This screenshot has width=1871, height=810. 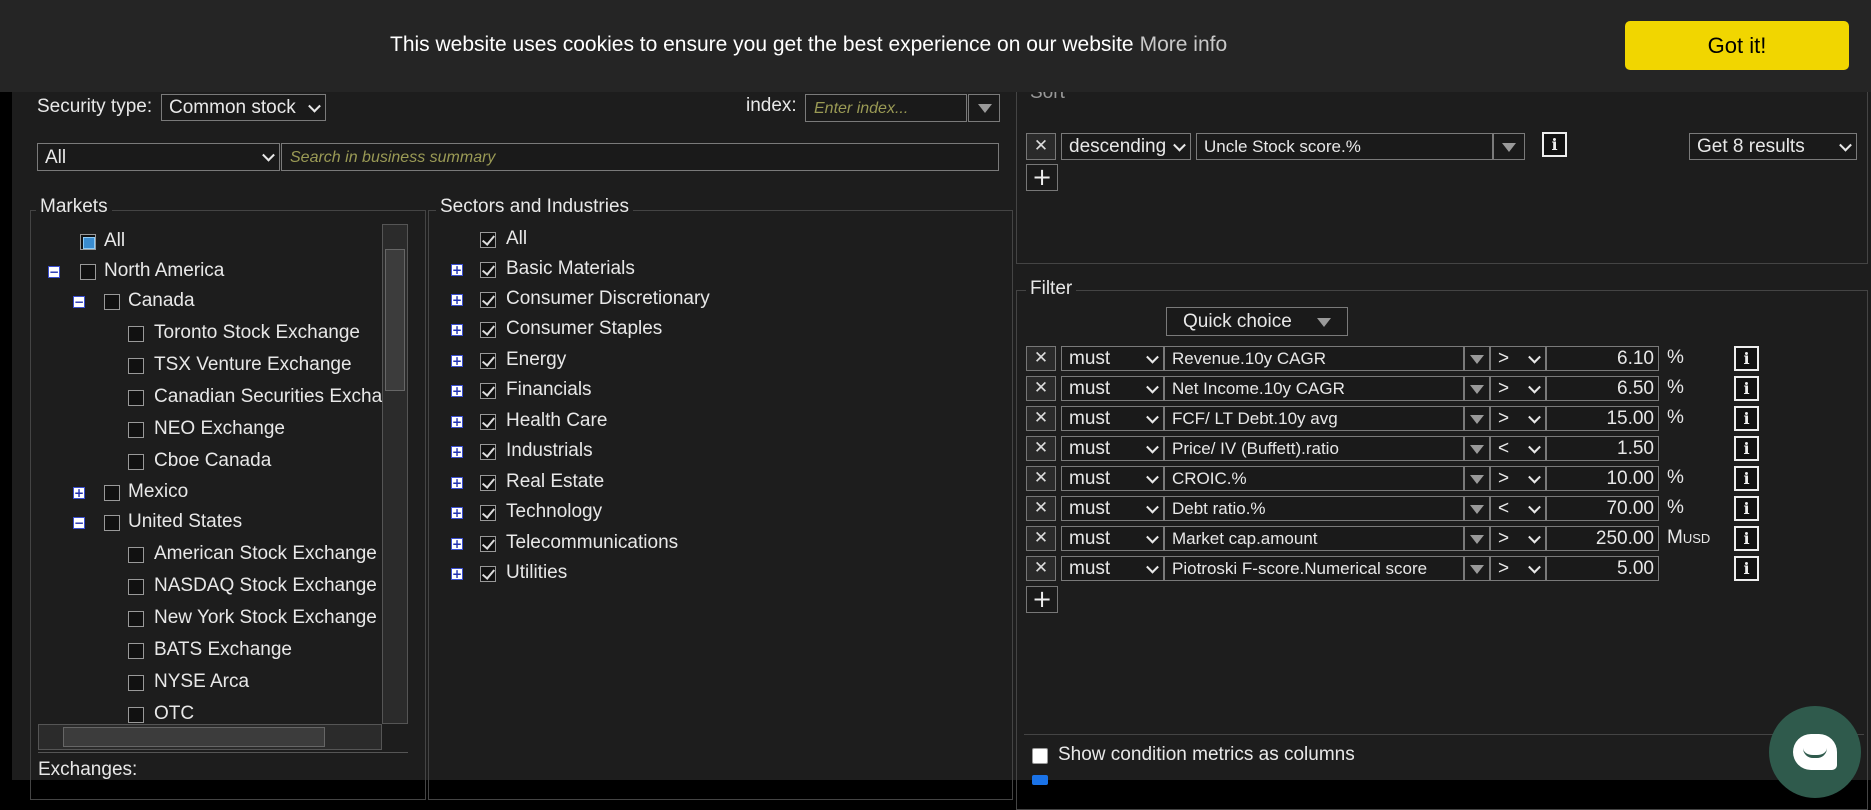 What do you see at coordinates (1041, 146) in the screenshot?
I see `remove-sort-button: ✕` at bounding box center [1041, 146].